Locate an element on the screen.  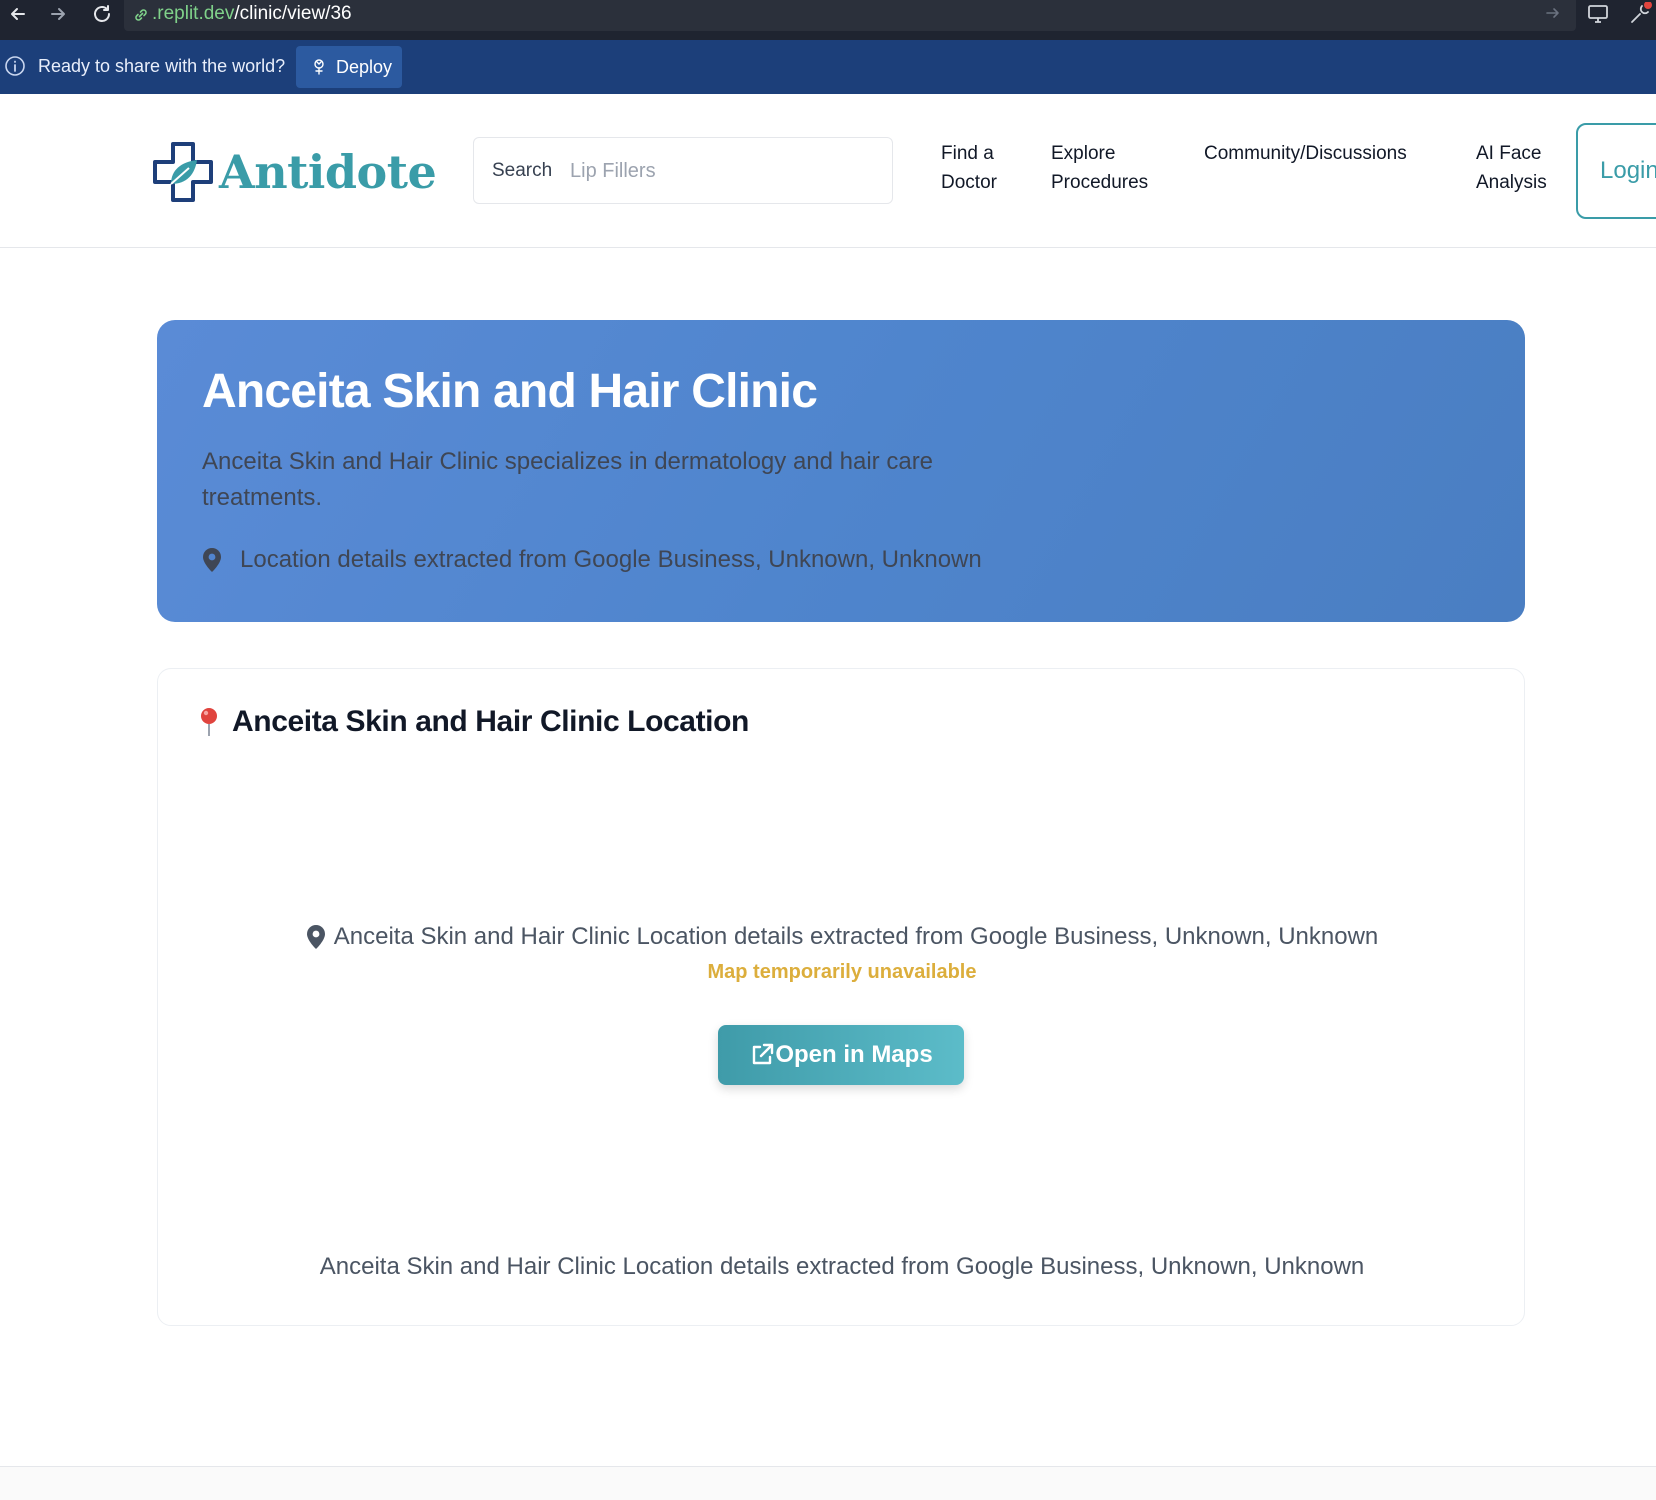
deploy-label: Deploy is located at coordinates (364, 66).